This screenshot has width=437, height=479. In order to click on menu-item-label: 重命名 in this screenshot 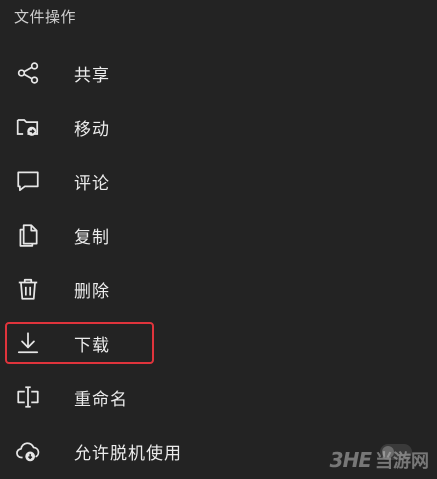, I will do `click(101, 399)`.